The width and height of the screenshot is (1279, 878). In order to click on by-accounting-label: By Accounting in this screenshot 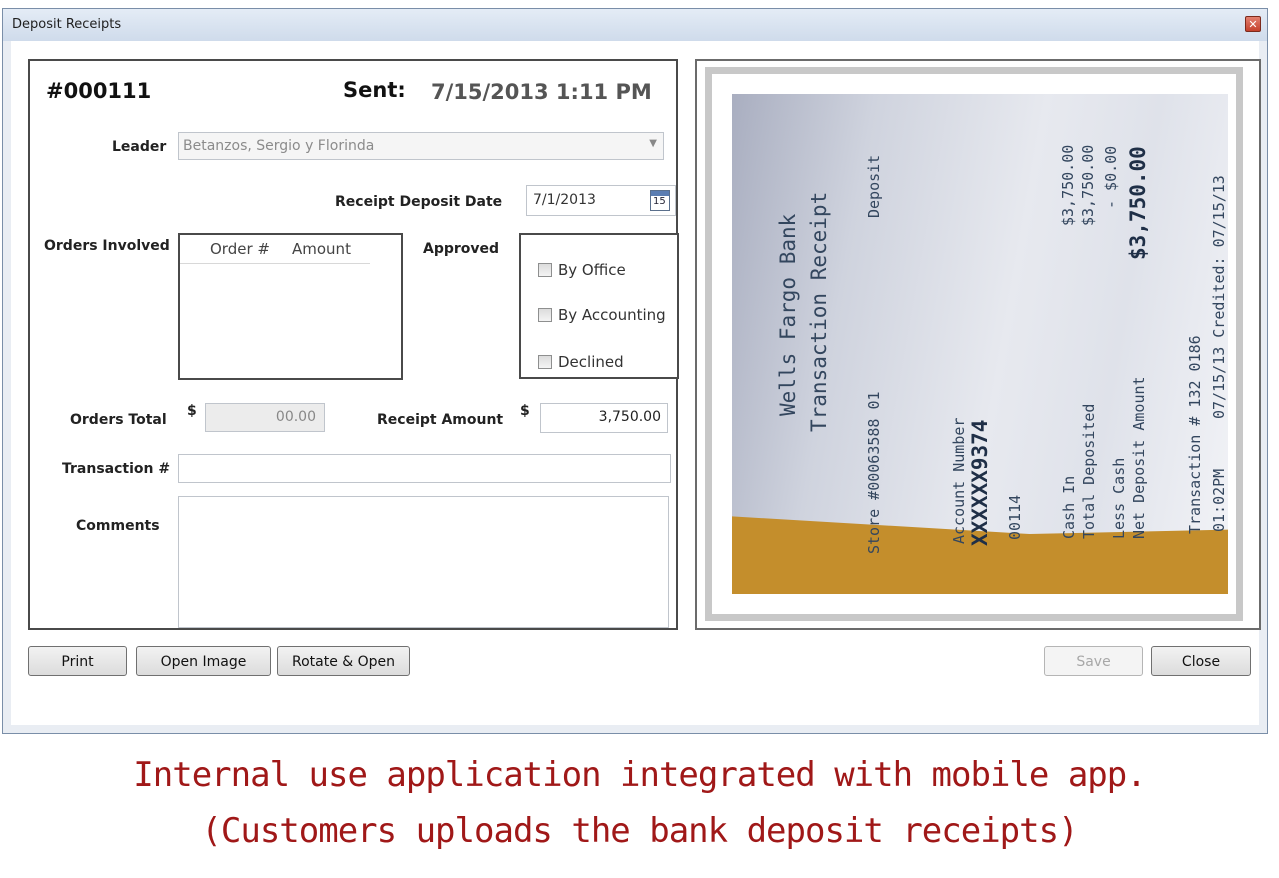, I will do `click(612, 315)`.